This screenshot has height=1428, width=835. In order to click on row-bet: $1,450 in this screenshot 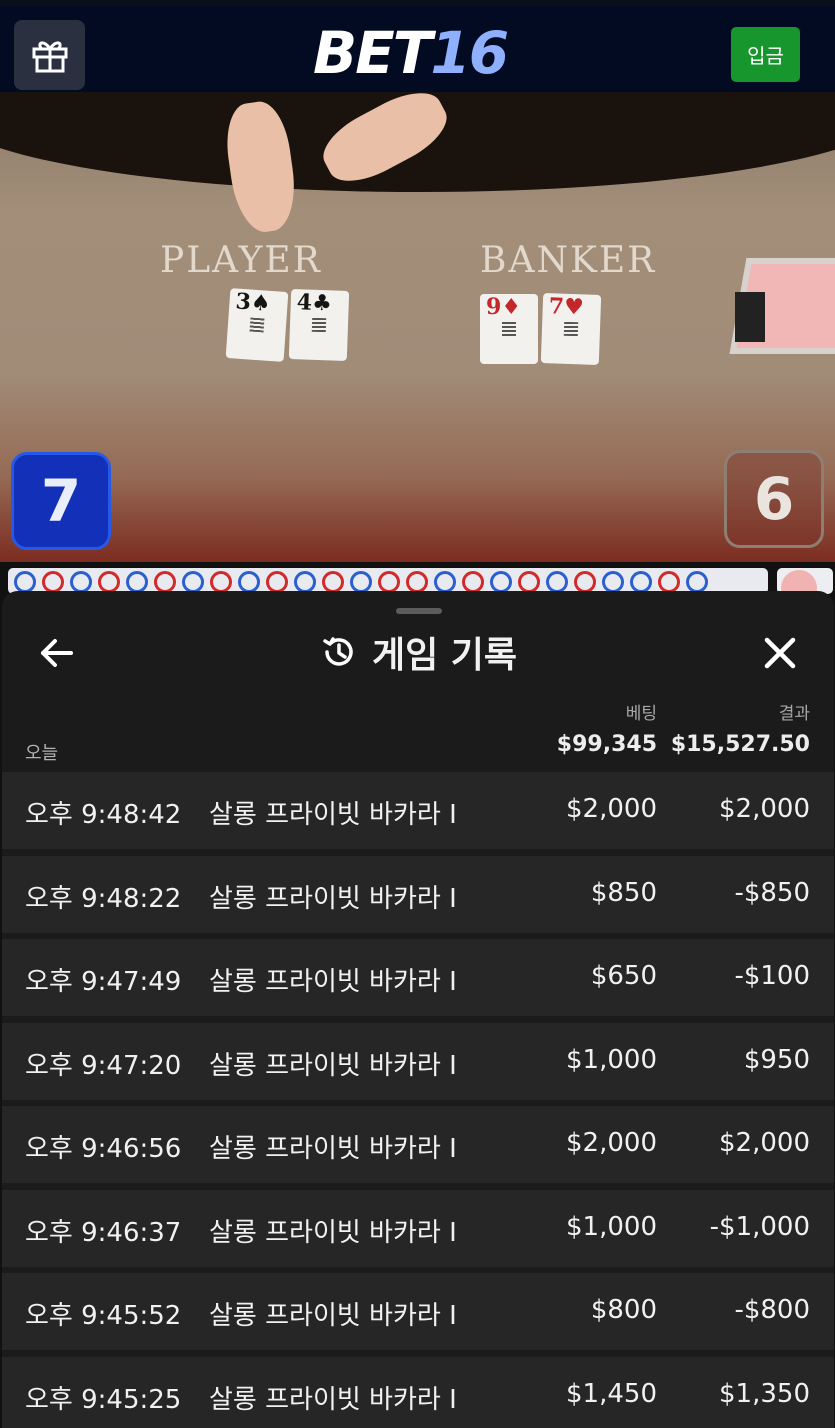, I will do `click(611, 1393)`.